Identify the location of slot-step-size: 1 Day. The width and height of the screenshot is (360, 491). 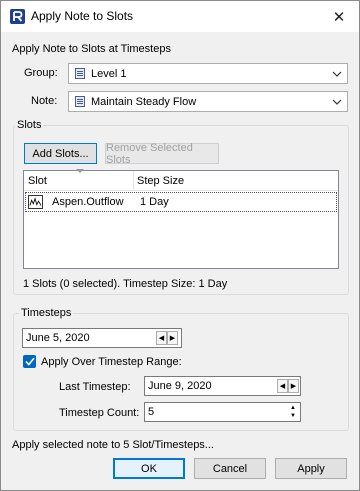
(154, 202).